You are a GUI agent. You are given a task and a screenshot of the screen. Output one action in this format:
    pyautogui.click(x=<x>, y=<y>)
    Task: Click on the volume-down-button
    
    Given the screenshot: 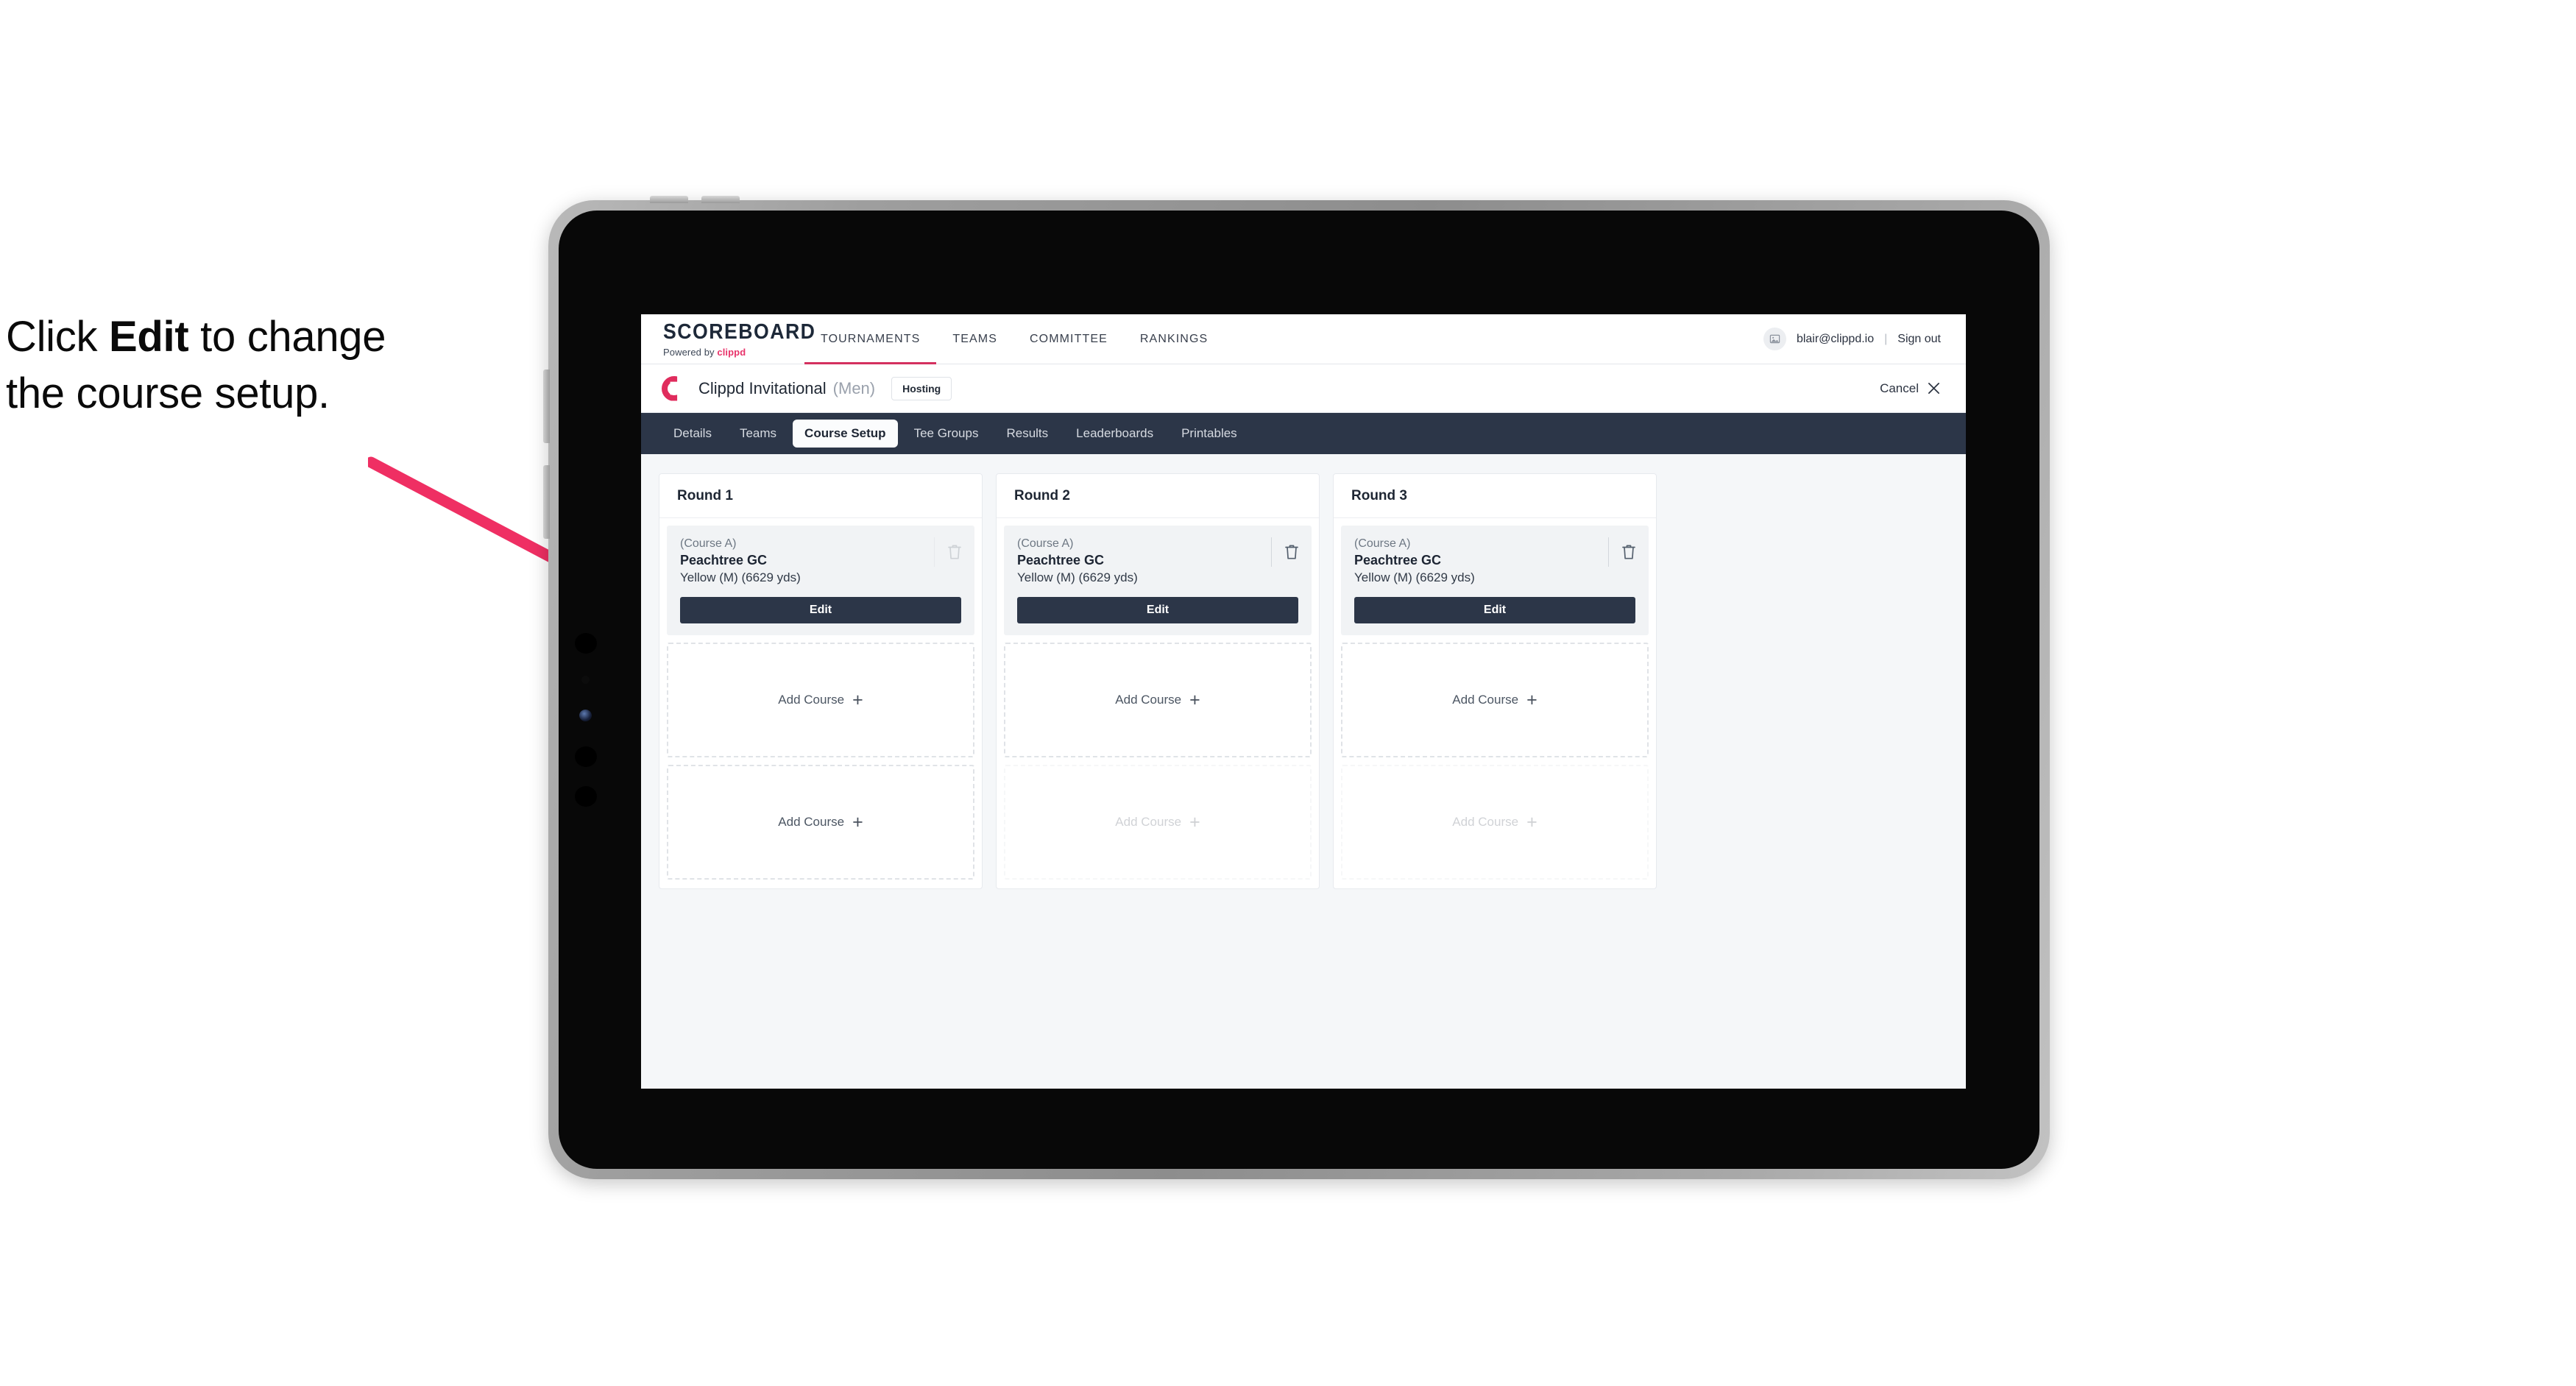 What is the action you would take?
    pyautogui.click(x=720, y=200)
    